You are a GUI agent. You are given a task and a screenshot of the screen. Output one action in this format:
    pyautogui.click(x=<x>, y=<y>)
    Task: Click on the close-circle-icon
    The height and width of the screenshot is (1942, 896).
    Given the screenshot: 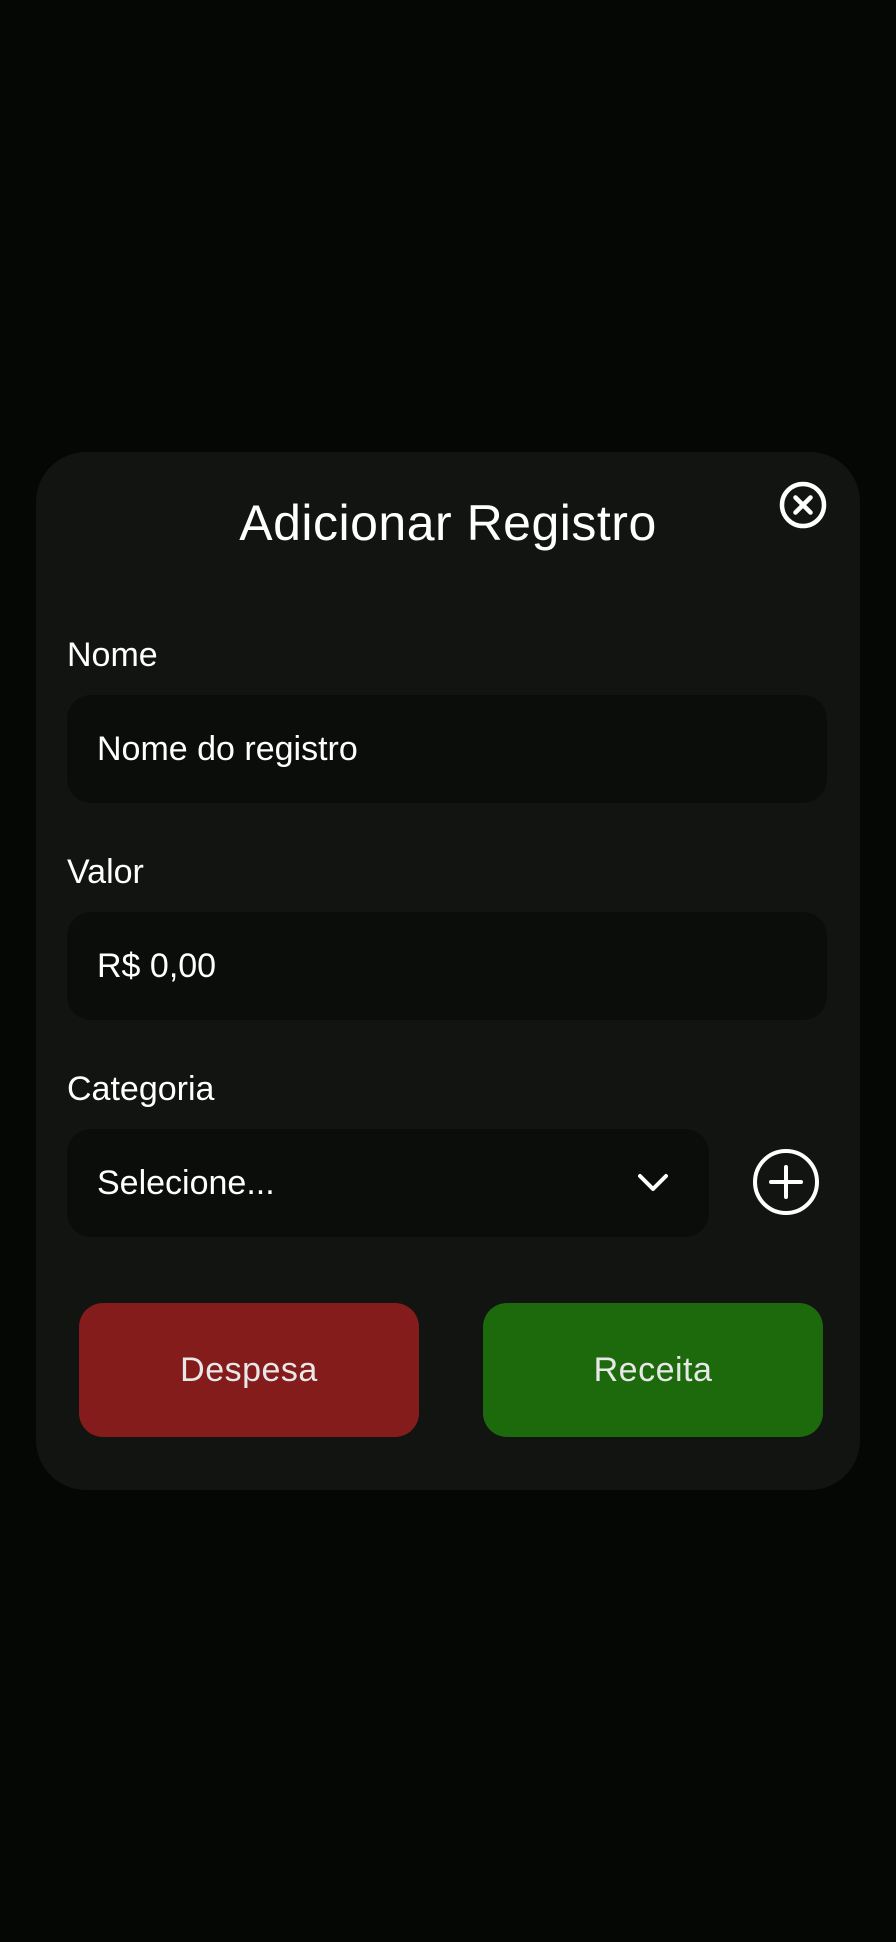 What is the action you would take?
    pyautogui.click(x=803, y=505)
    